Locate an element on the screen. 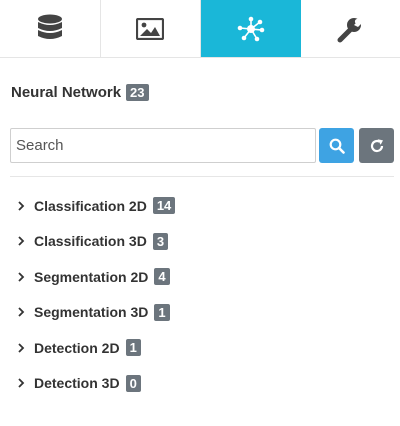  tree-item-segmentation-3d: Segmentation 3D 1 is located at coordinates (200, 313).